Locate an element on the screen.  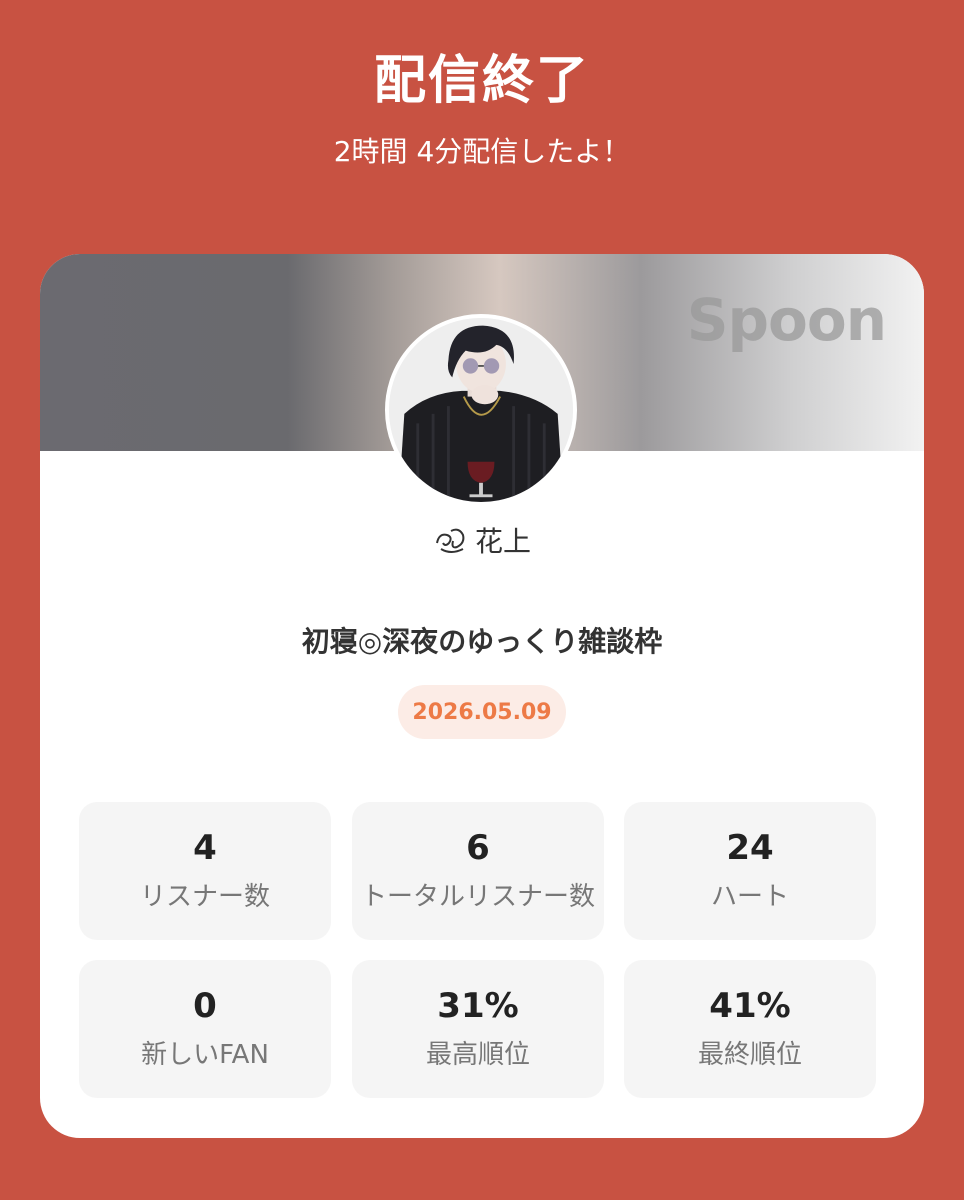
stat-total-listeners: 6 トータルリスナー数 is located at coordinates (478, 871).